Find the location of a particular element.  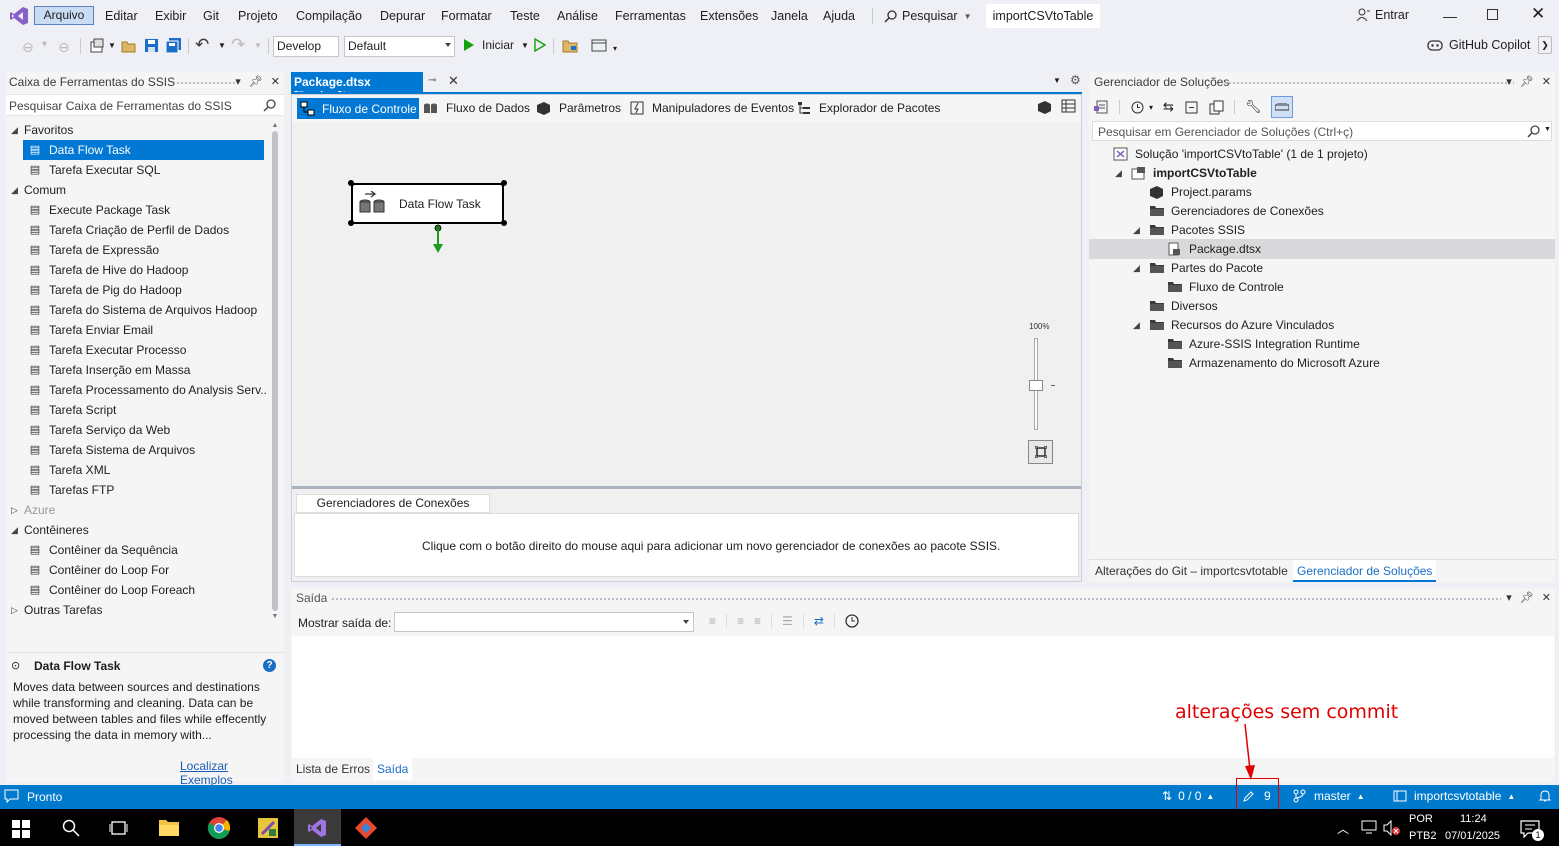

toolbox-item: ▤ Tarefa de Hive do Hadoop is located at coordinates (137, 270).